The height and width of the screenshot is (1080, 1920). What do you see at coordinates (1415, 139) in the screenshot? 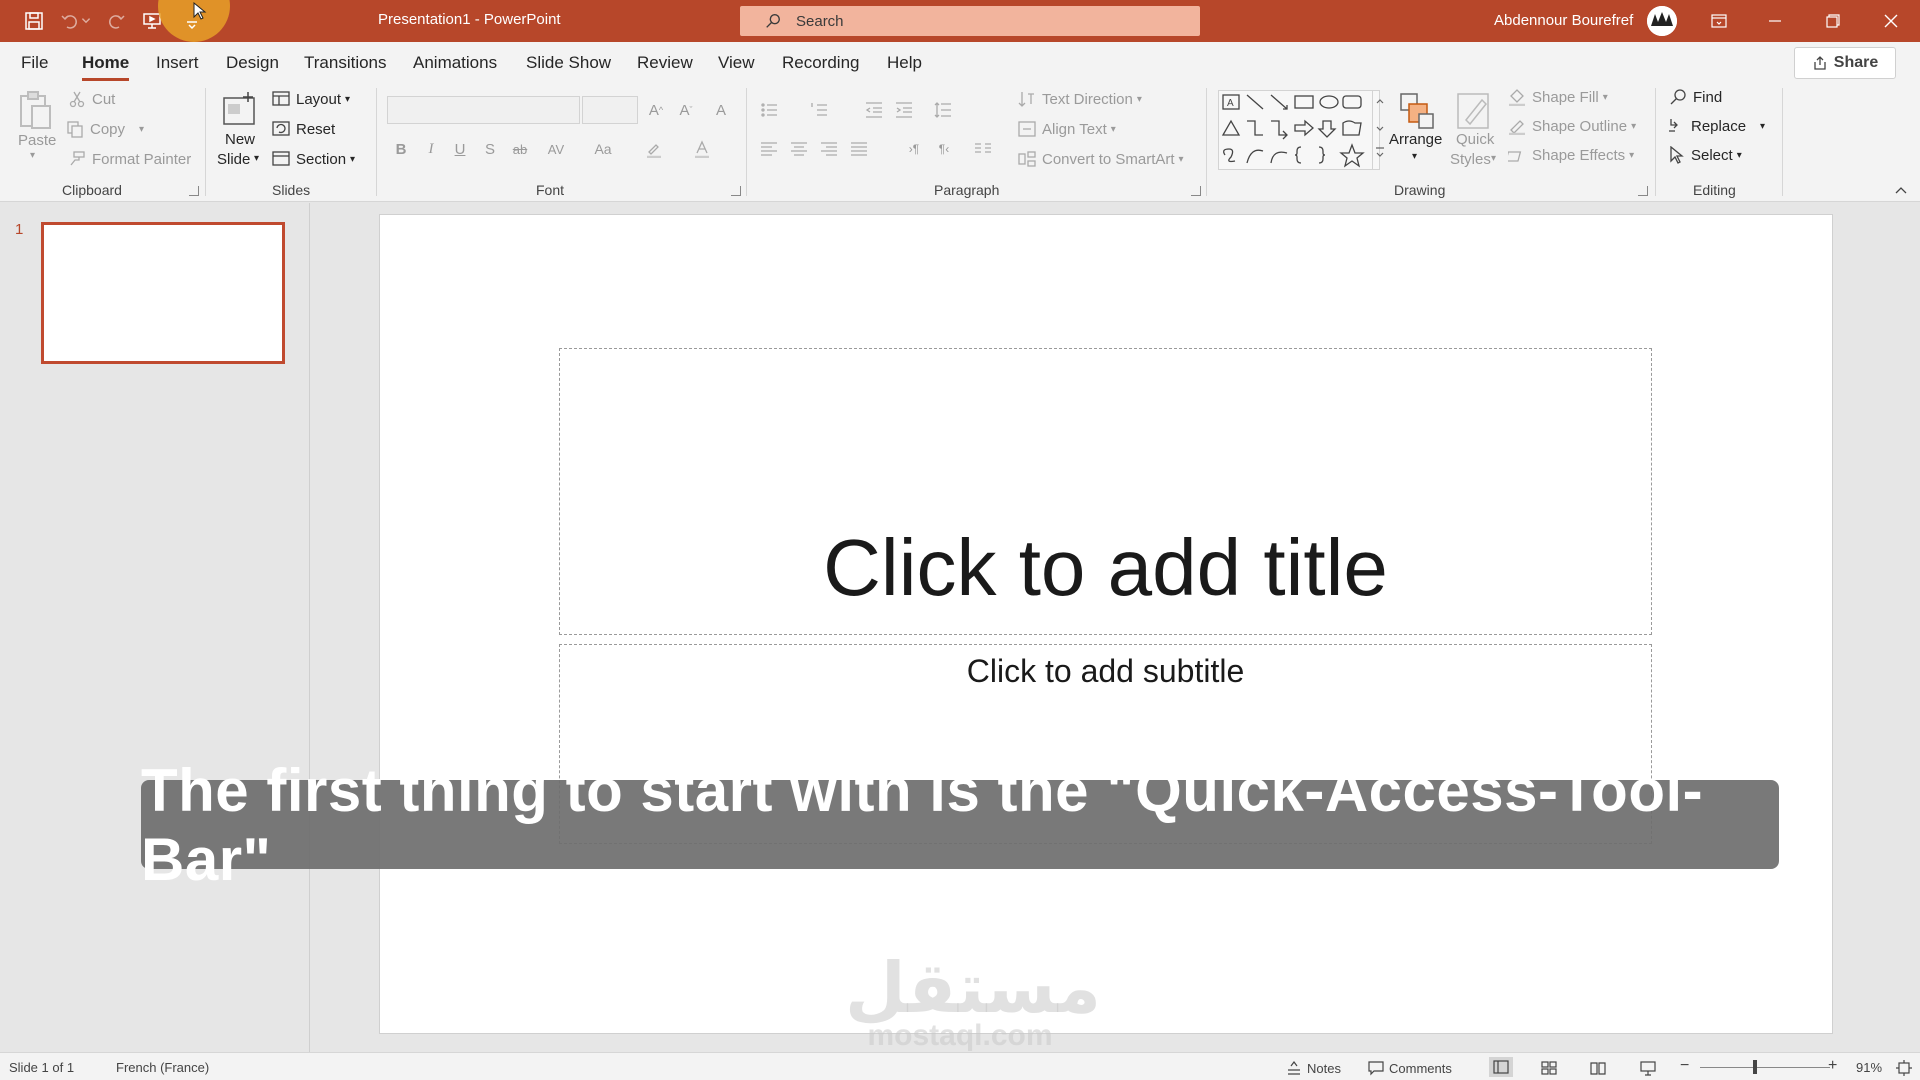
I see `arrange-label: Arrange` at bounding box center [1415, 139].